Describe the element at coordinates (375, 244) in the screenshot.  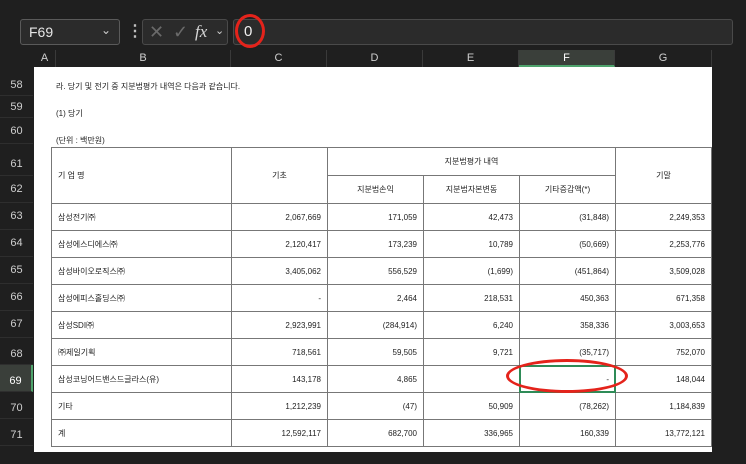
I see `cell-profit: 173,239` at that location.